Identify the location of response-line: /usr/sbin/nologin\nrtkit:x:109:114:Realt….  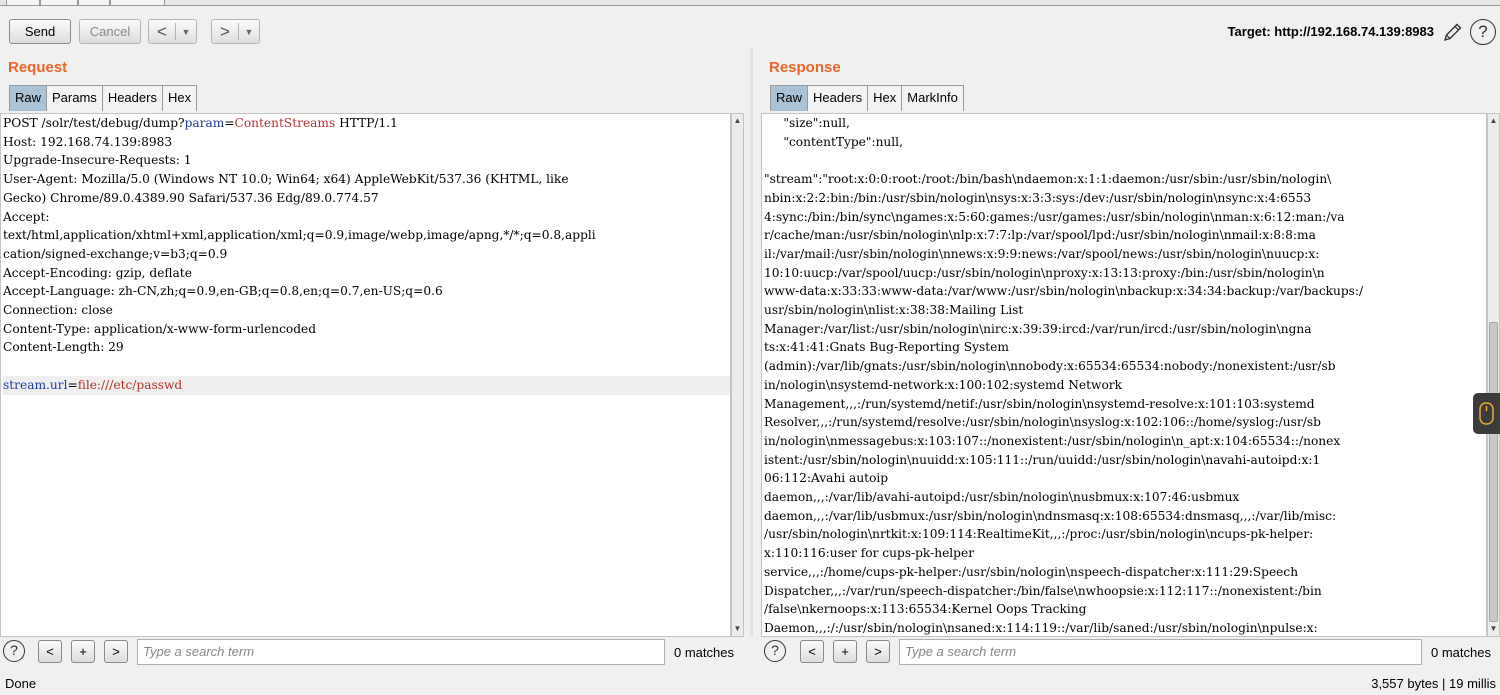
(1039, 534).